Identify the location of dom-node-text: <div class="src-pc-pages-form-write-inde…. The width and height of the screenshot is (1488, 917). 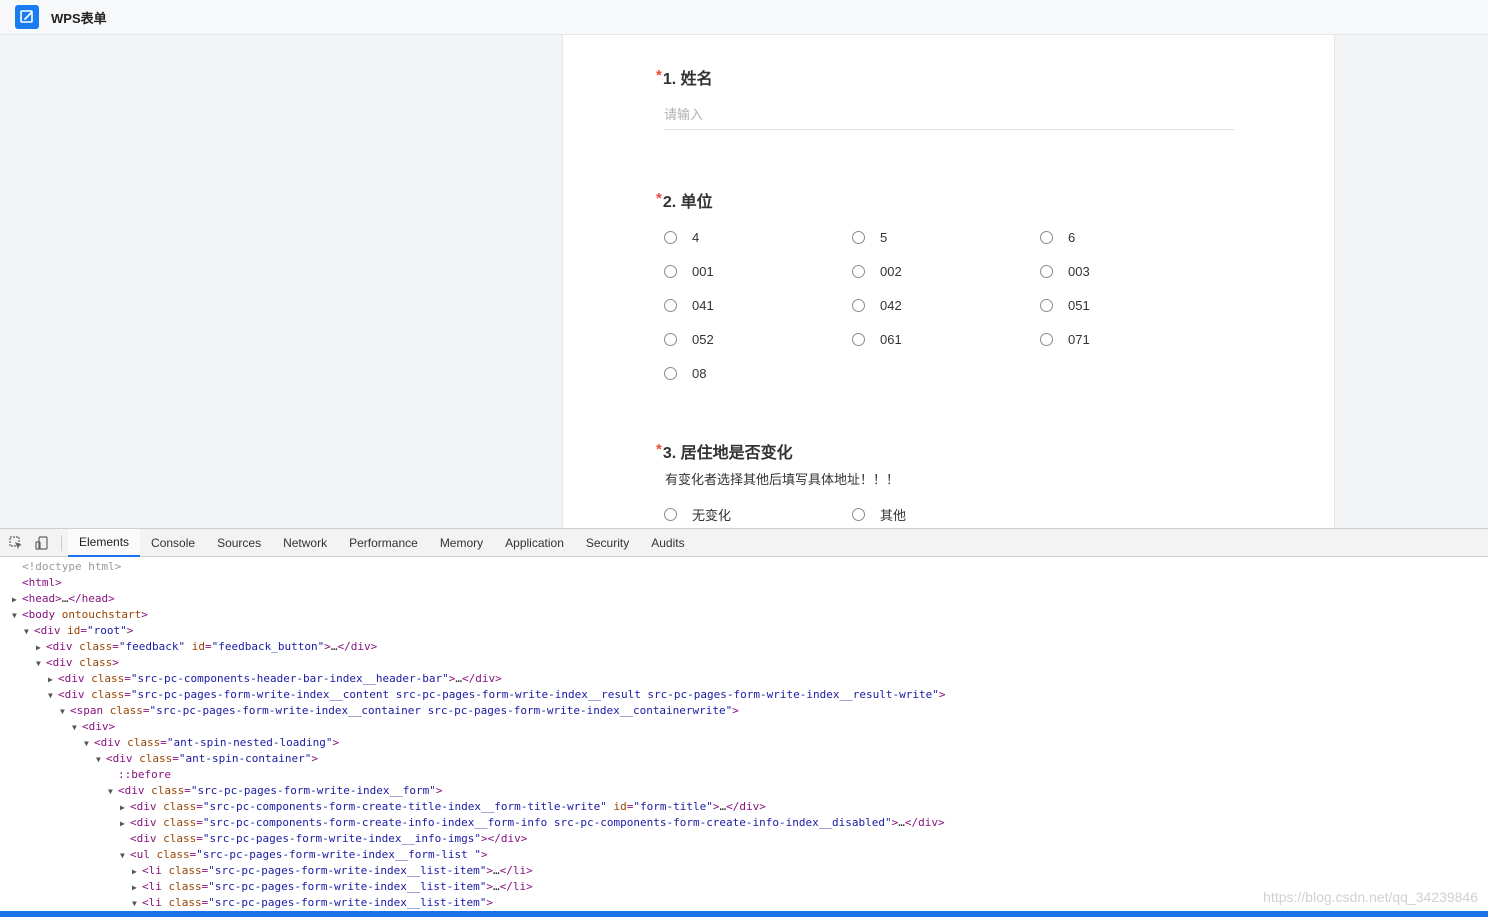
(329, 838).